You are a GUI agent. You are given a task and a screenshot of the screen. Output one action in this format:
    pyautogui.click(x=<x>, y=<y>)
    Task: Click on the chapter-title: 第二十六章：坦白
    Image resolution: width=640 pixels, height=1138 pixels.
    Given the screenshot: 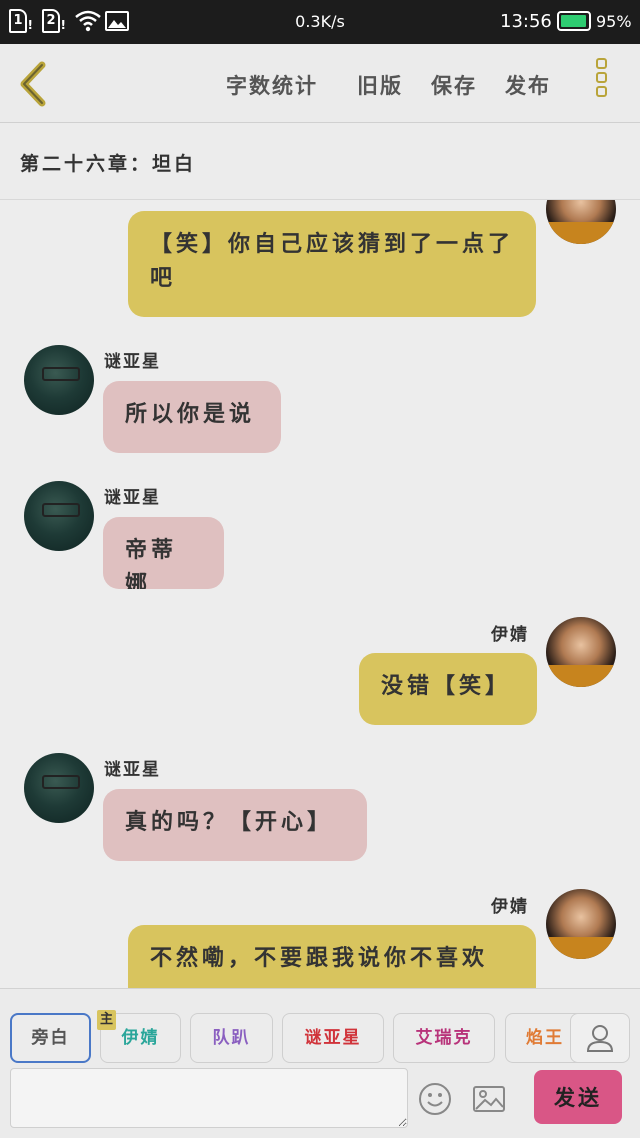 What is the action you would take?
    pyautogui.click(x=108, y=164)
    